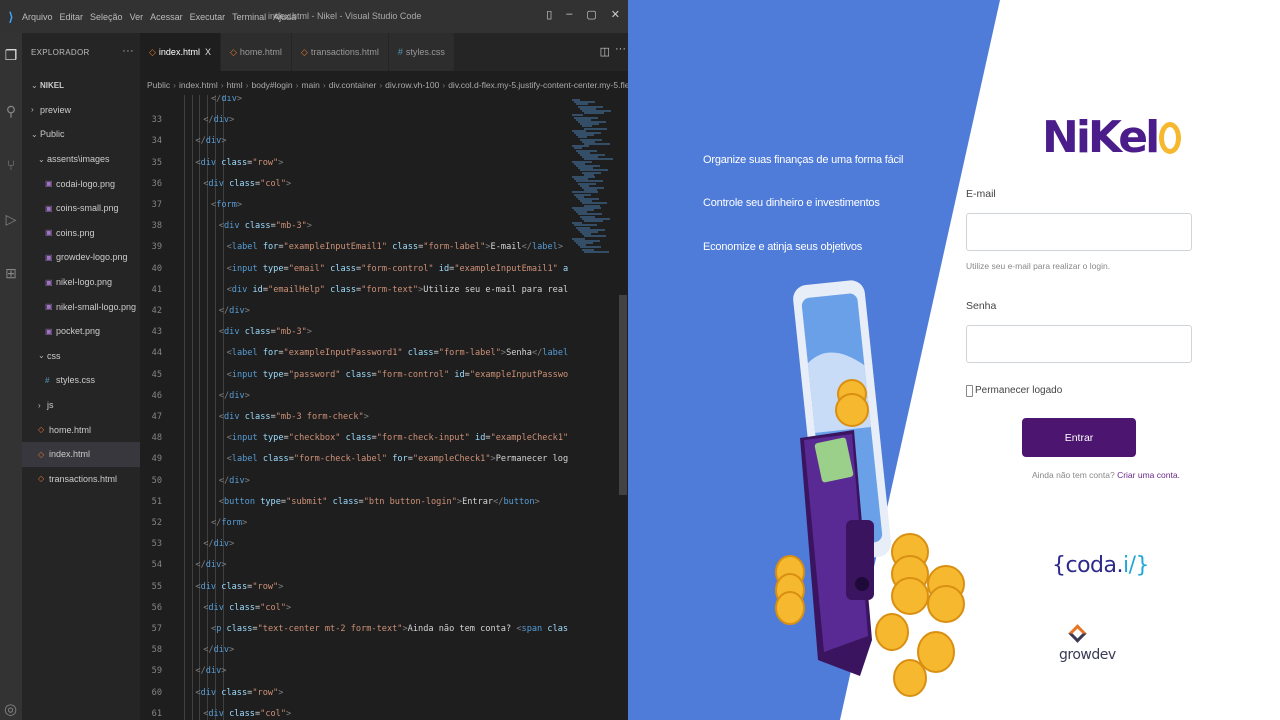  I want to click on run-debug-icon: ▷, so click(11, 219).